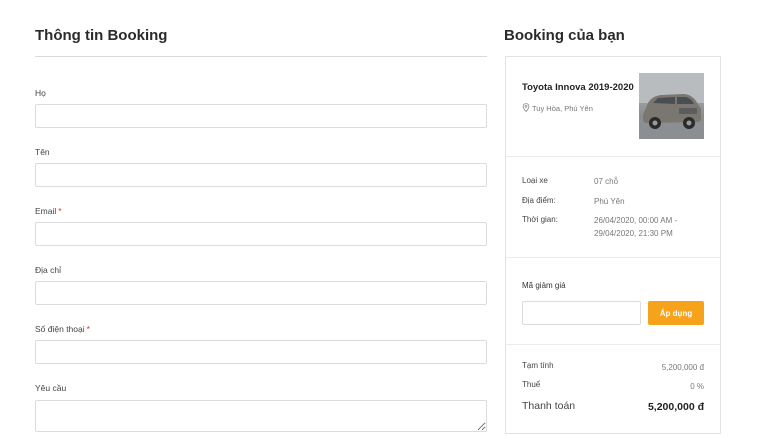 Image resolution: width=768 pixels, height=445 pixels. Describe the element at coordinates (549, 406) in the screenshot. I see `total-label: Thanh toán` at that location.